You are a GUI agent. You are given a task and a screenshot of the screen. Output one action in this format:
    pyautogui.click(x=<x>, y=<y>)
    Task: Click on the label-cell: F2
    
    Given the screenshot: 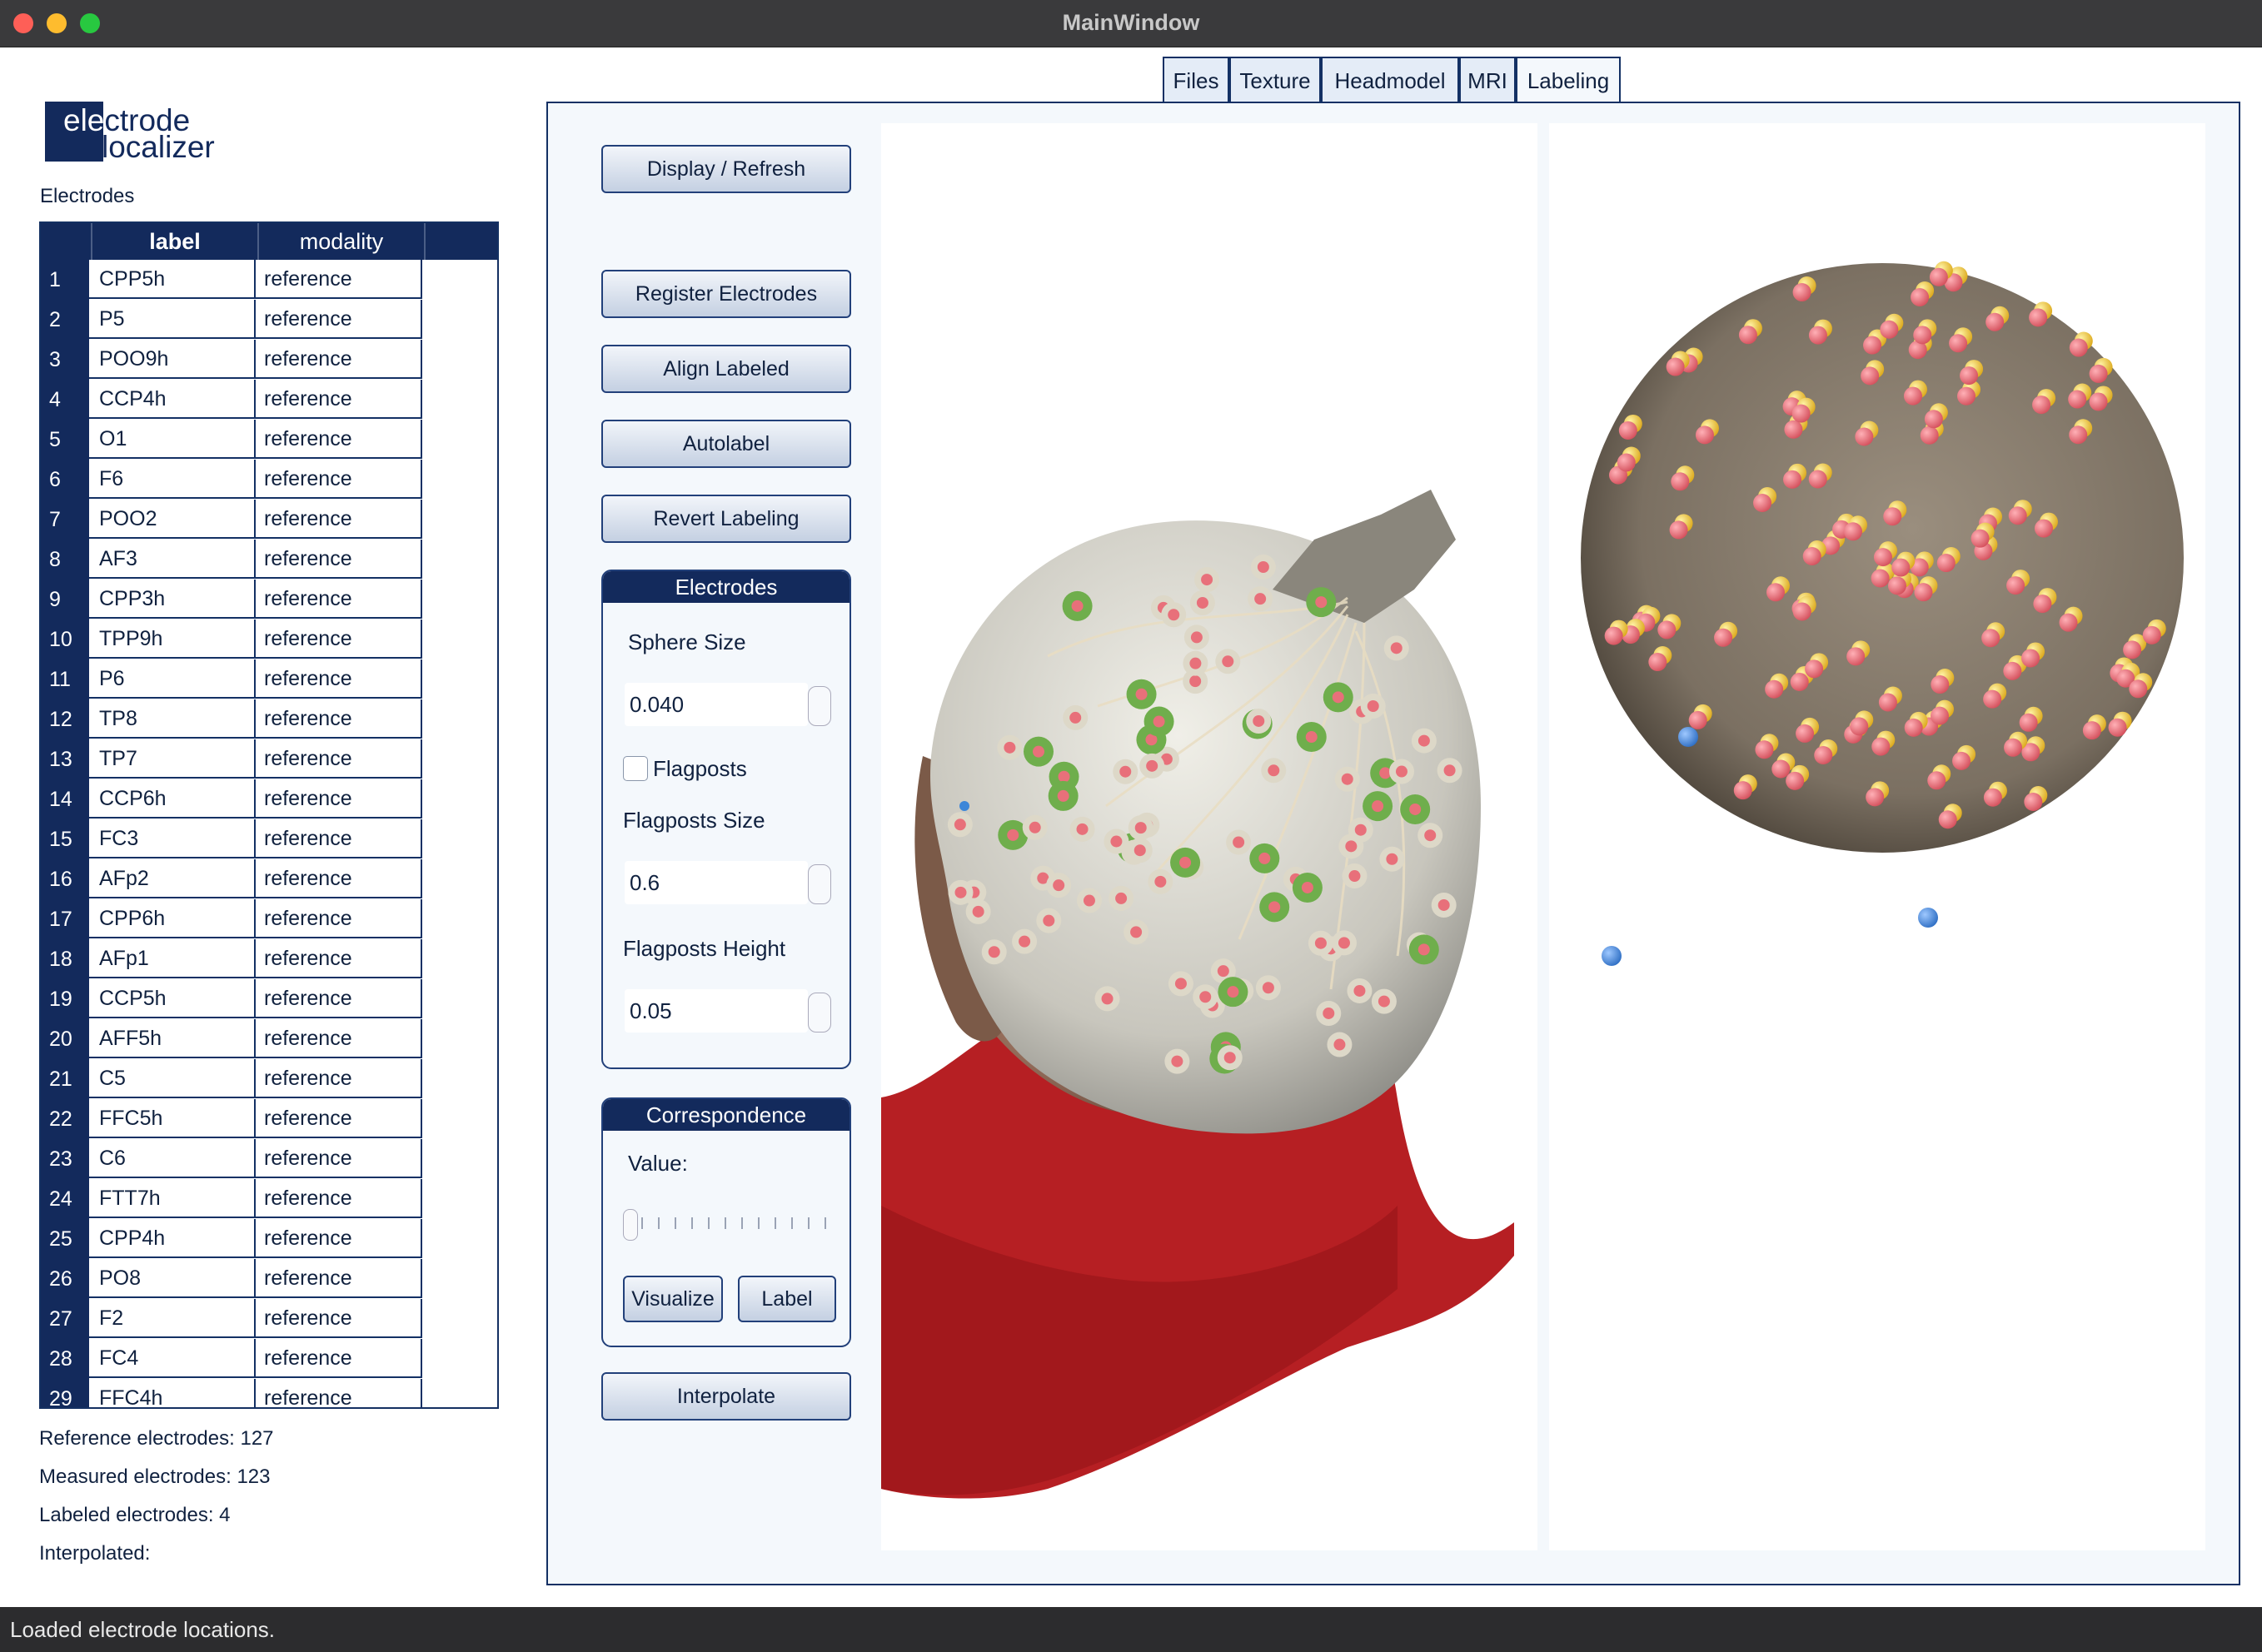 What is the action you would take?
    pyautogui.click(x=172, y=1318)
    